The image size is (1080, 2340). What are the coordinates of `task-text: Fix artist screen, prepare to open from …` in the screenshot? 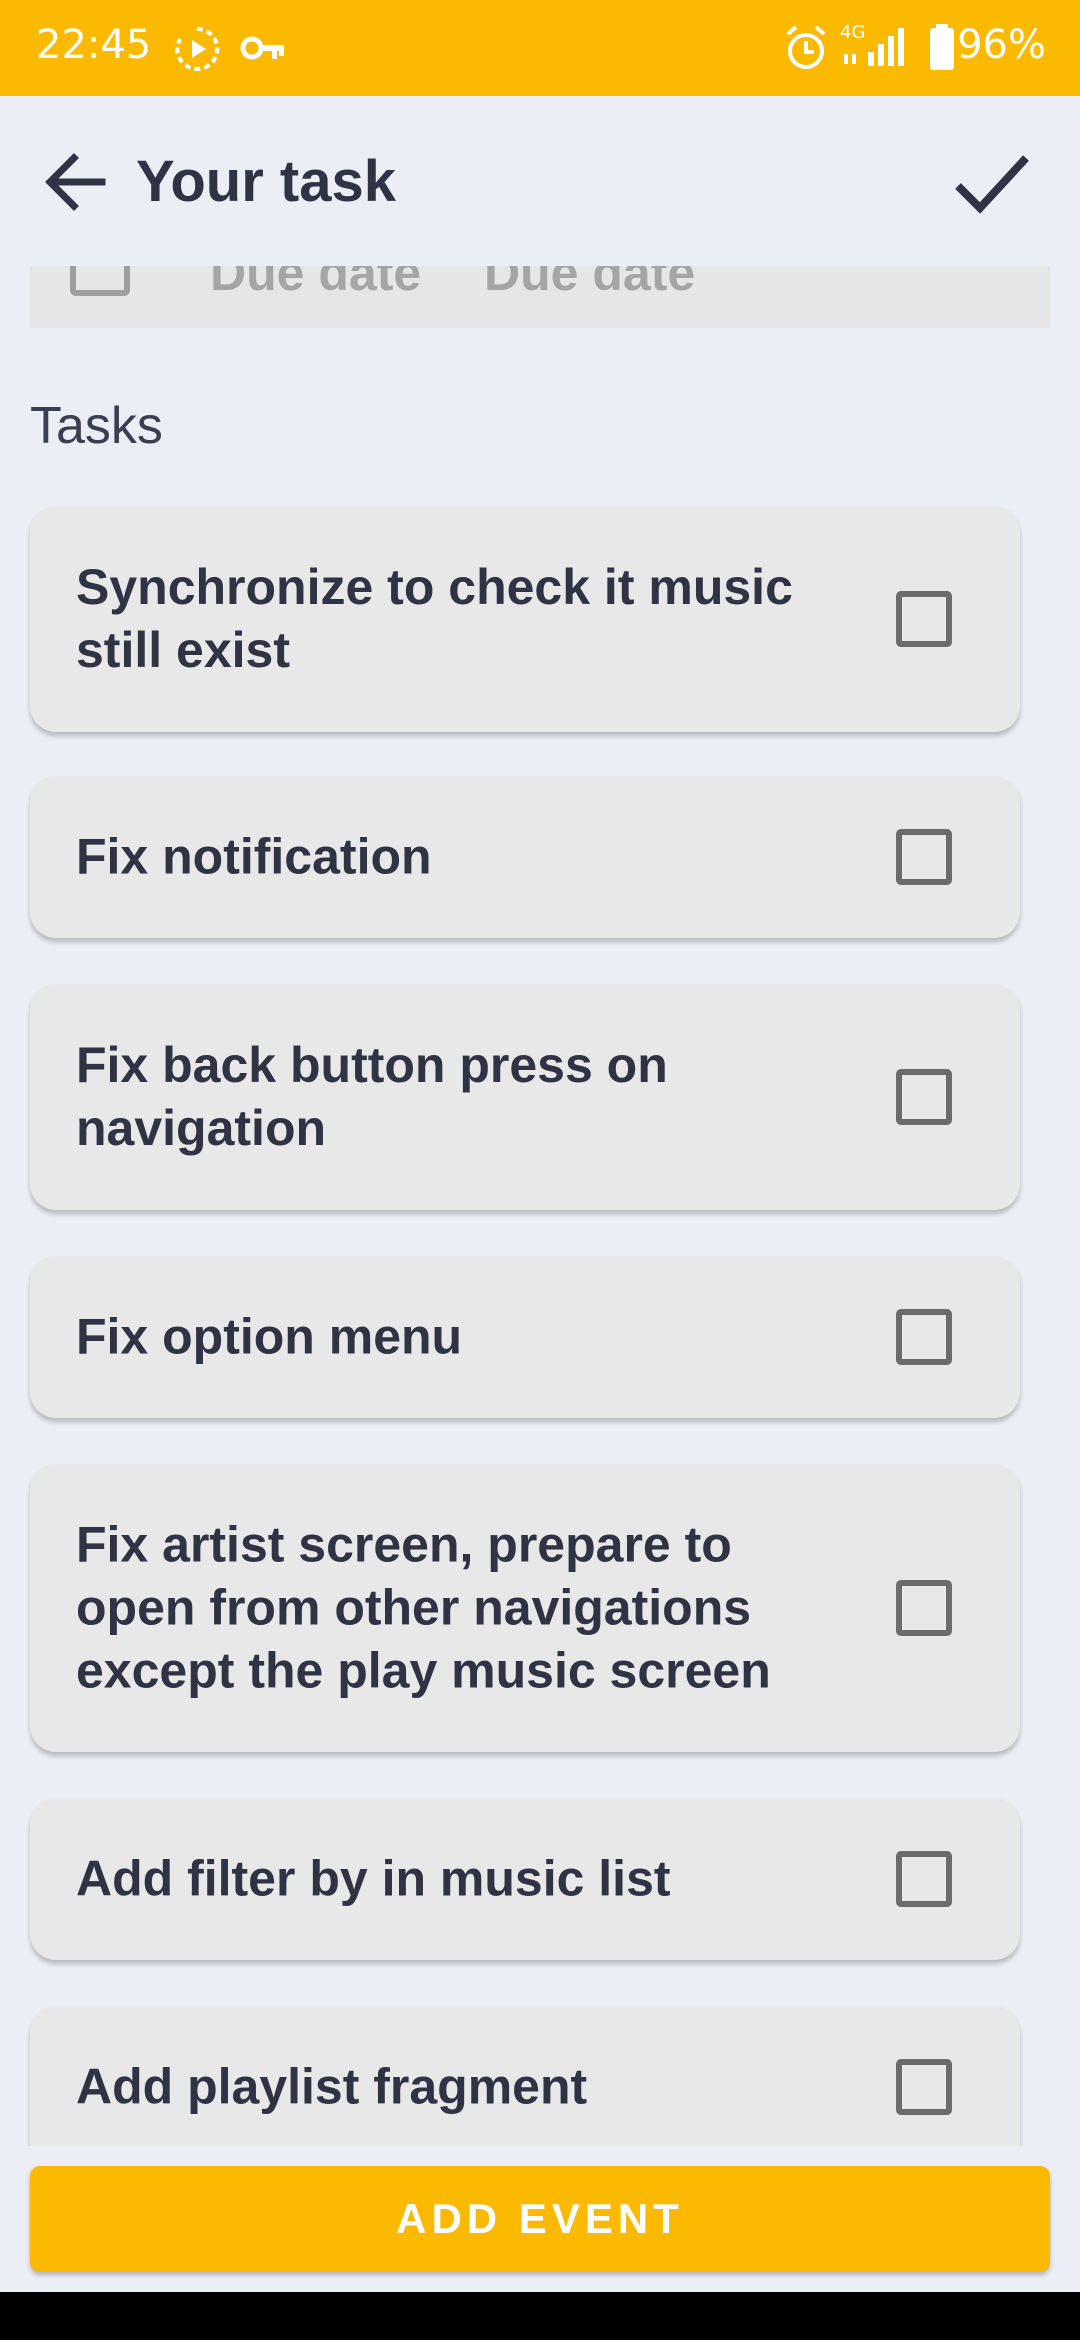 It's located at (423, 1607).